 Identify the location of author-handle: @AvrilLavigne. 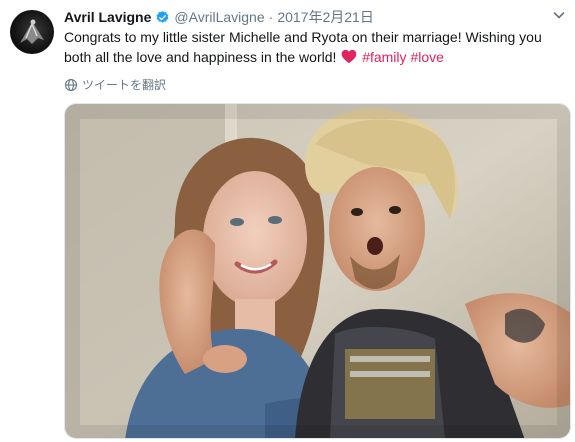
(219, 17).